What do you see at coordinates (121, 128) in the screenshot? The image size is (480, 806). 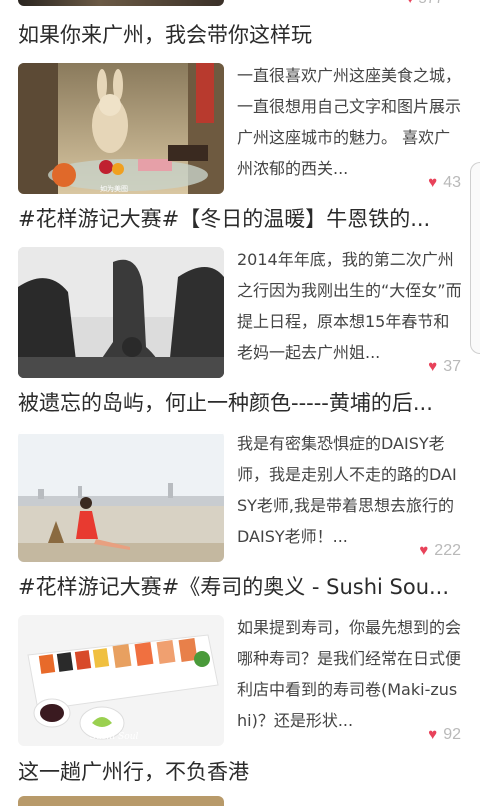 I see `article-thumbnail: 如为美图` at bounding box center [121, 128].